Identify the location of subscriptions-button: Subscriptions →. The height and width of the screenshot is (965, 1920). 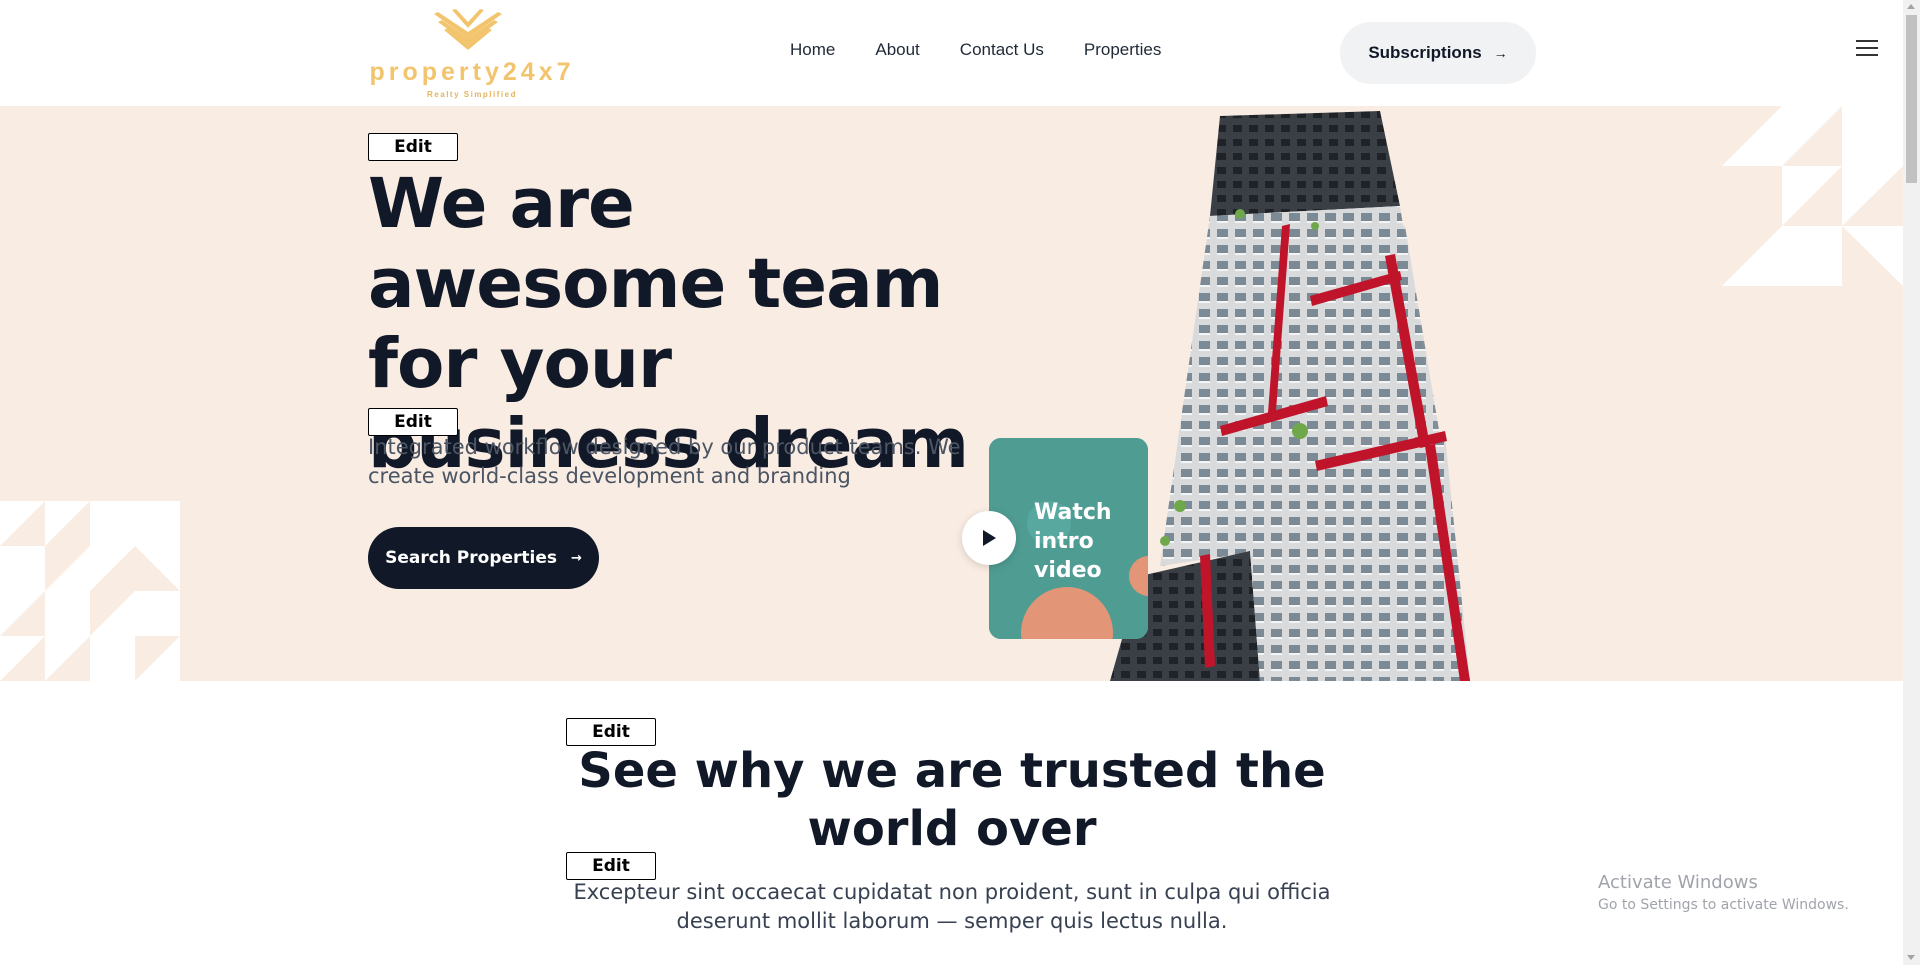
(1438, 53).